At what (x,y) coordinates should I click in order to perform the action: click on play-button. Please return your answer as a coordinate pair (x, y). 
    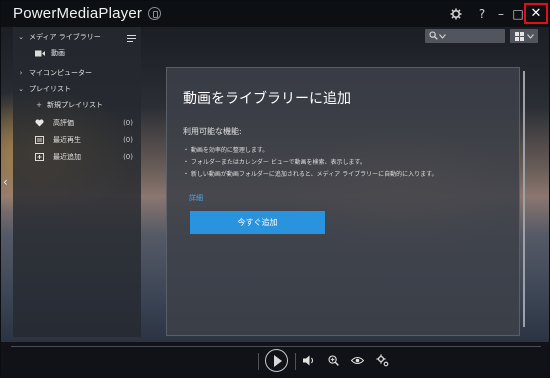
    Looking at the image, I should click on (276, 360).